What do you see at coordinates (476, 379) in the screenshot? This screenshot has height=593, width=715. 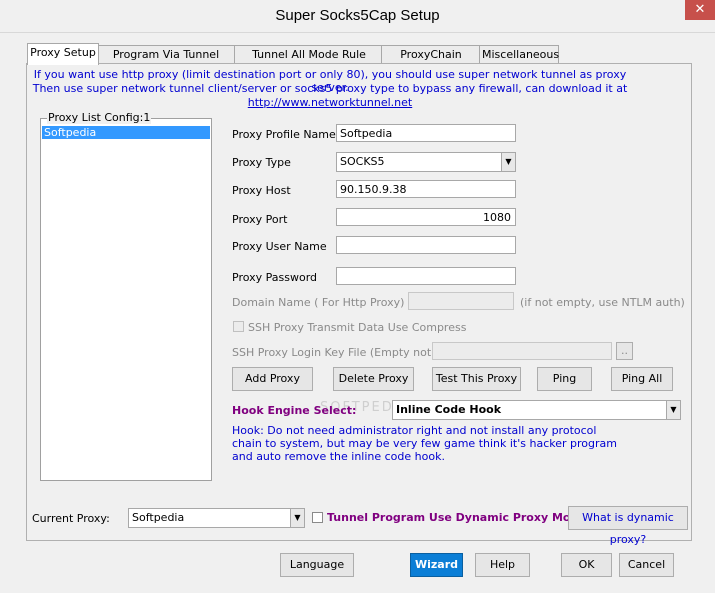 I see `test-proxy-button: Test This Proxy` at bounding box center [476, 379].